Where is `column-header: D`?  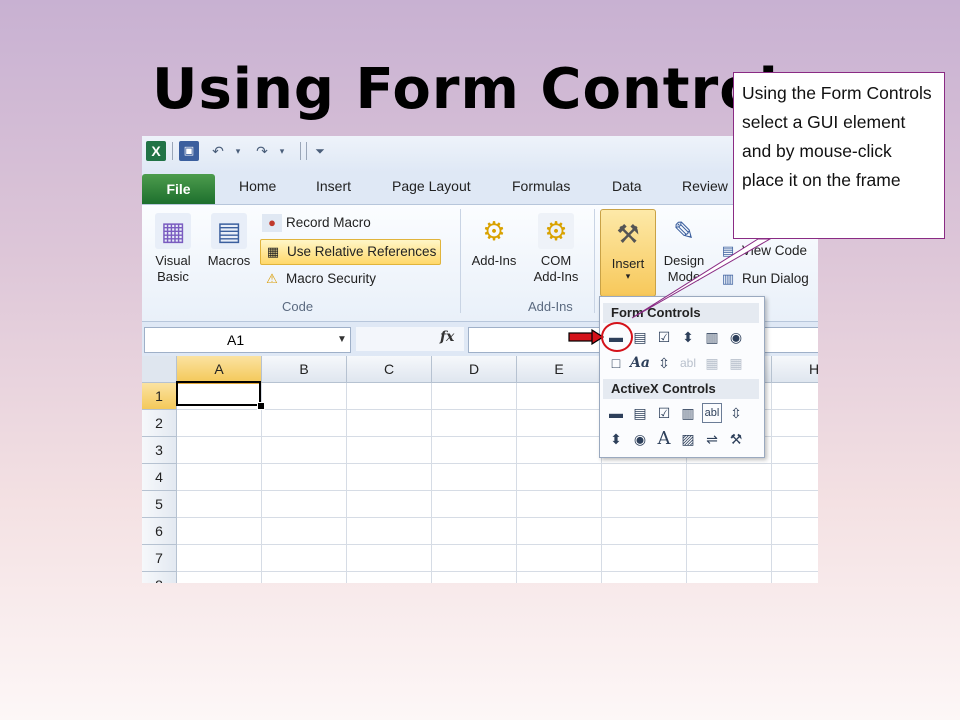 column-header: D is located at coordinates (474, 369).